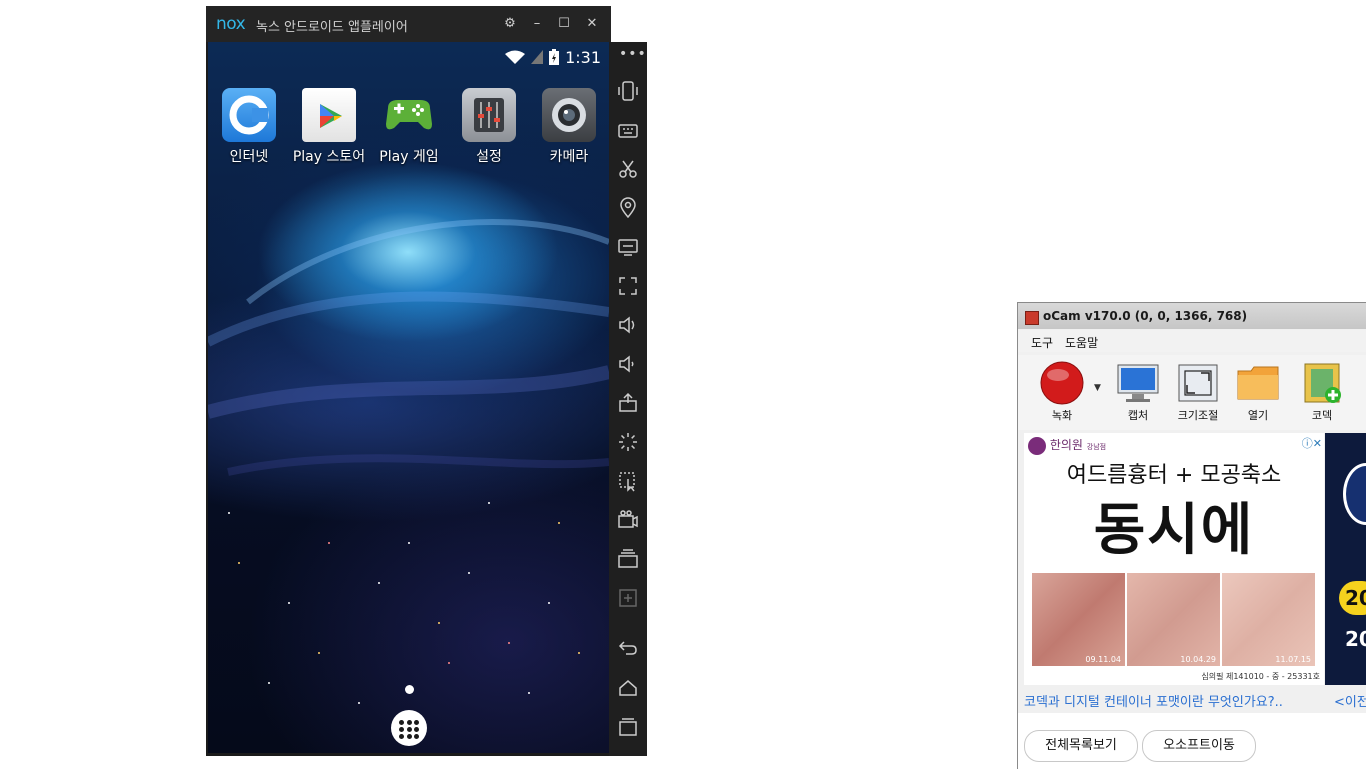 This screenshot has height=769, width=1366. Describe the element at coordinates (628, 598) in the screenshot. I see `screenshot-icon` at that location.